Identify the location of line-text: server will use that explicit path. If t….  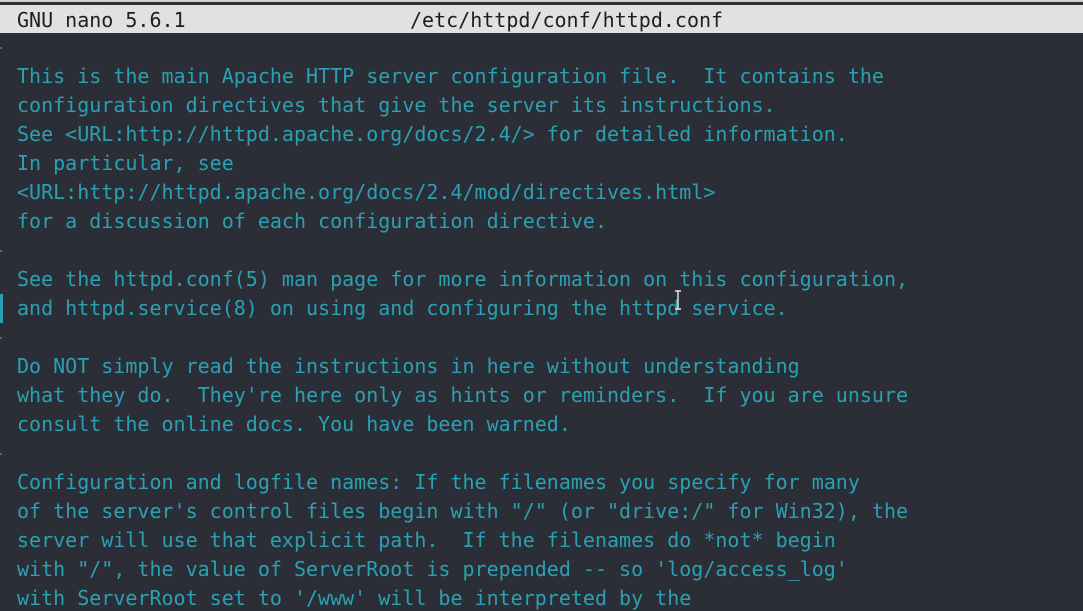
(426, 540).